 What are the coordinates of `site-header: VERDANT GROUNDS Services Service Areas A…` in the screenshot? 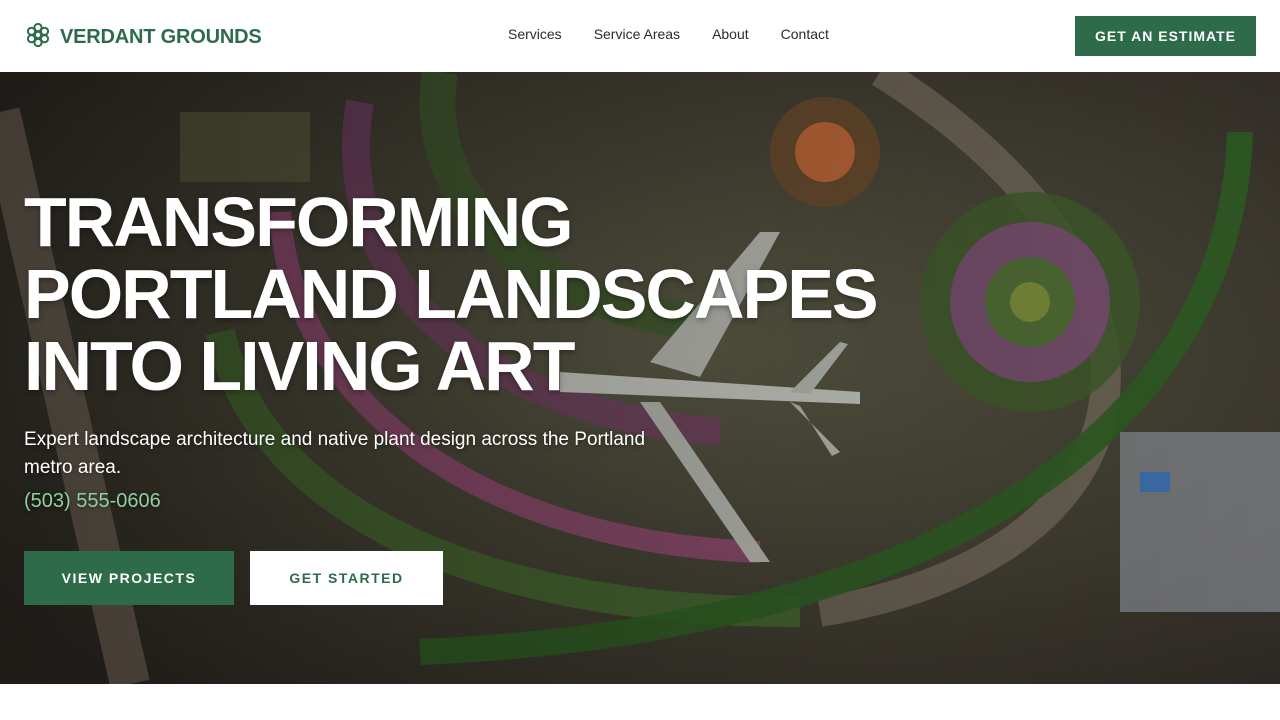 It's located at (640, 36).